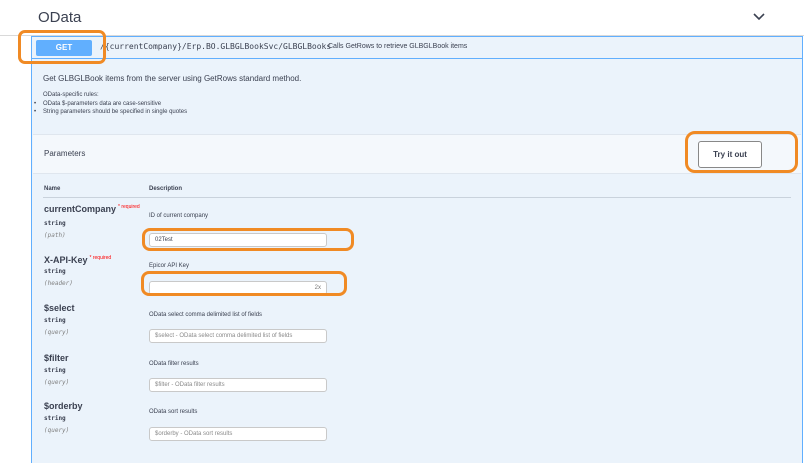  I want to click on param-name-x-api-key: X-API-Key * required, so click(77, 260).